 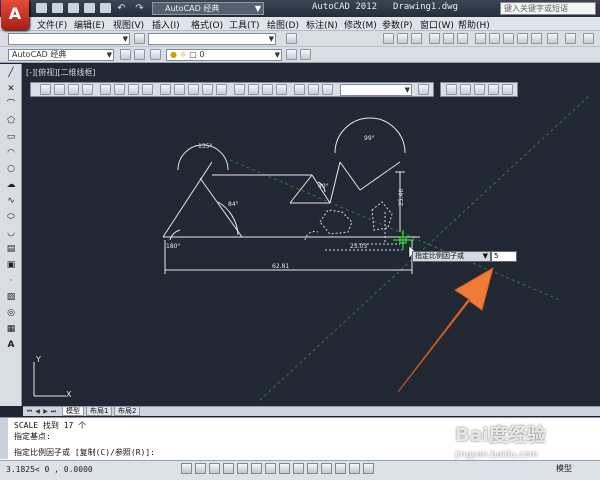 I want to click on dim-space-icon, so click(x=207, y=89).